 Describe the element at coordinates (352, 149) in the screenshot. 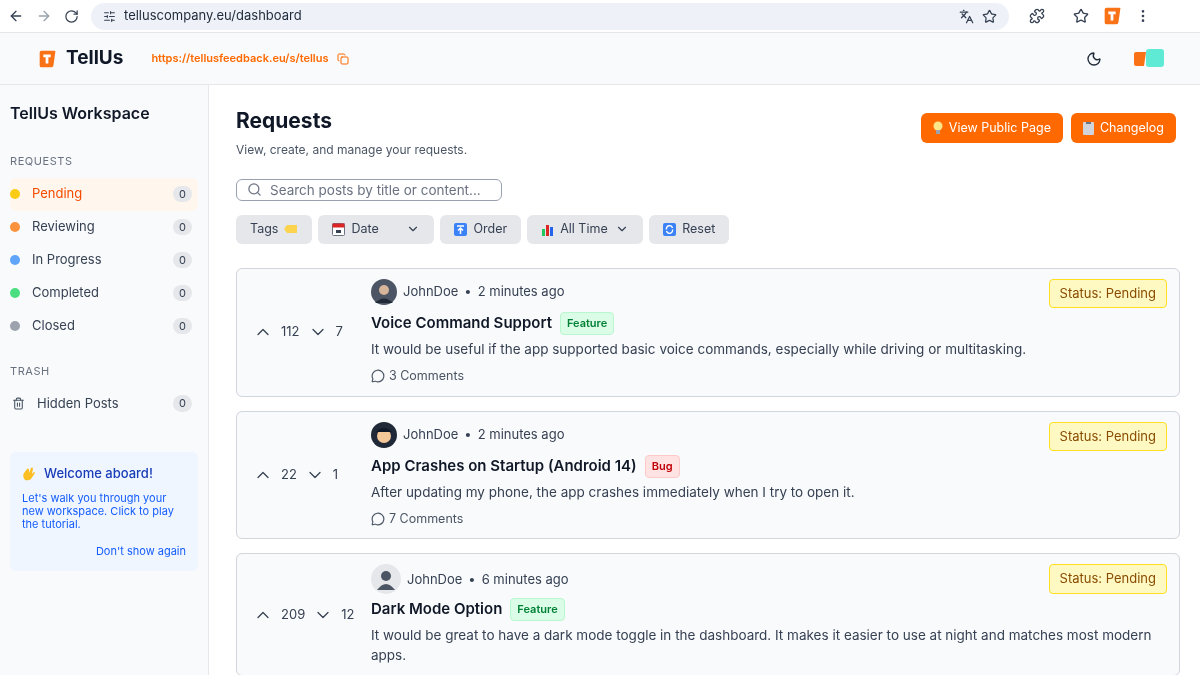

I see `page-subtitle: View, create, and manage your requests.` at that location.